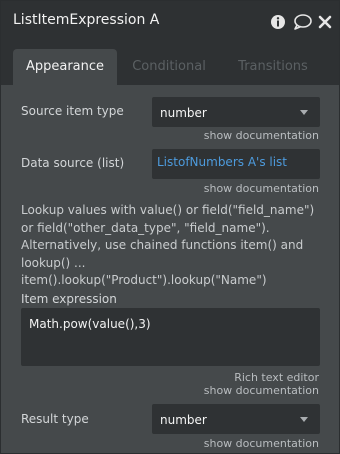 The image size is (340, 454). Describe the element at coordinates (169, 67) in the screenshot. I see `tab-conditional: Conditional` at that location.